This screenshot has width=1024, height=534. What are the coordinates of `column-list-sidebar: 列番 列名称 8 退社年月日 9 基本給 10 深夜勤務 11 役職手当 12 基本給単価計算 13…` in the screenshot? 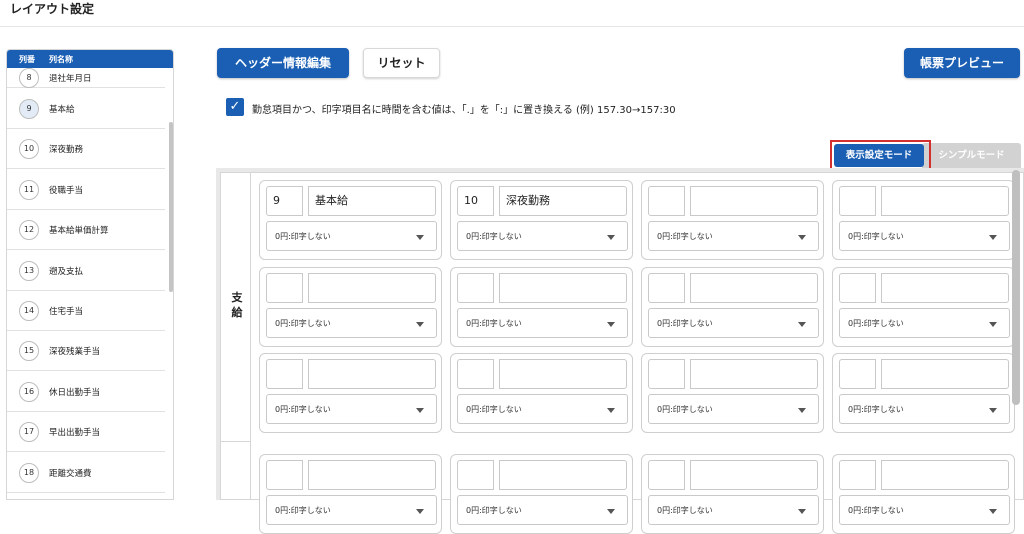 It's located at (90, 274).